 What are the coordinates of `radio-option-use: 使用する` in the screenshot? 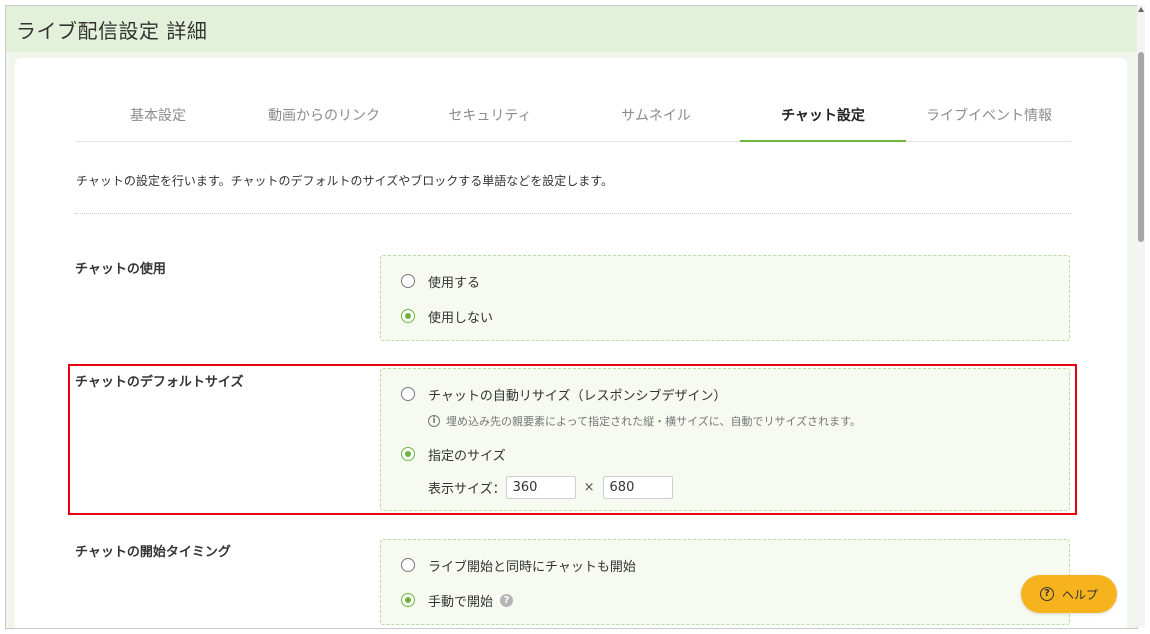 It's located at (441, 281).